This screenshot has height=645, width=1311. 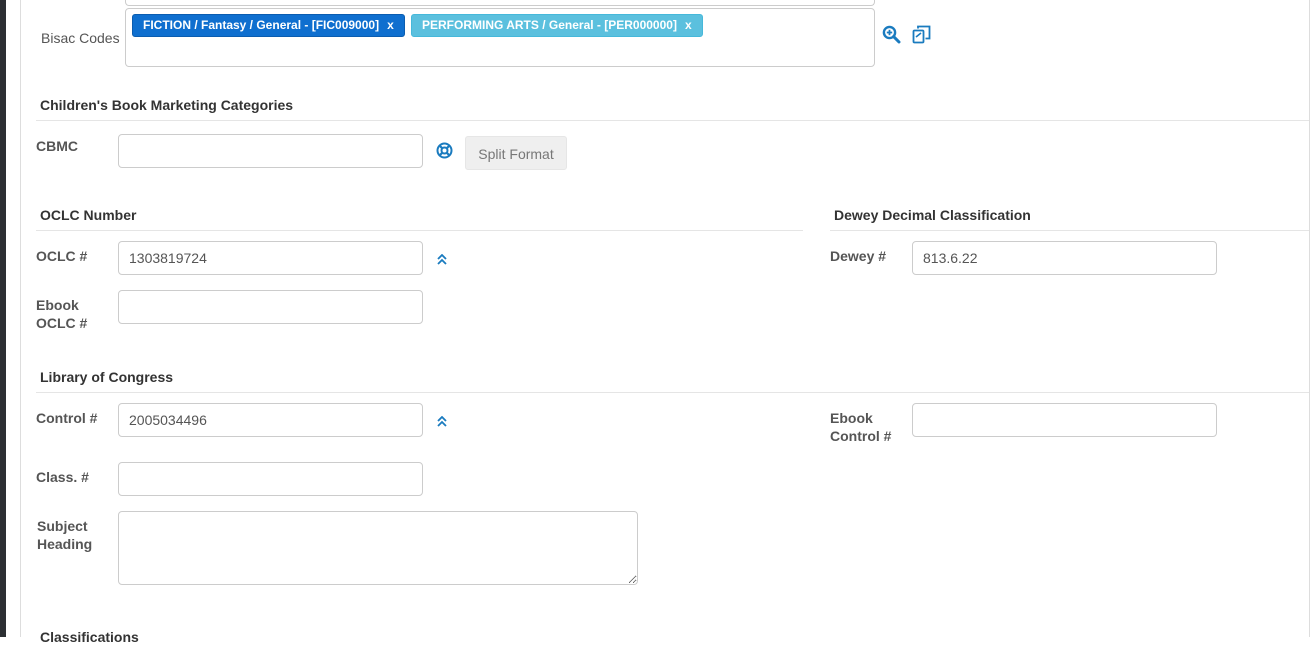 What do you see at coordinates (62, 477) in the screenshot?
I see `class-label: Class. #` at bounding box center [62, 477].